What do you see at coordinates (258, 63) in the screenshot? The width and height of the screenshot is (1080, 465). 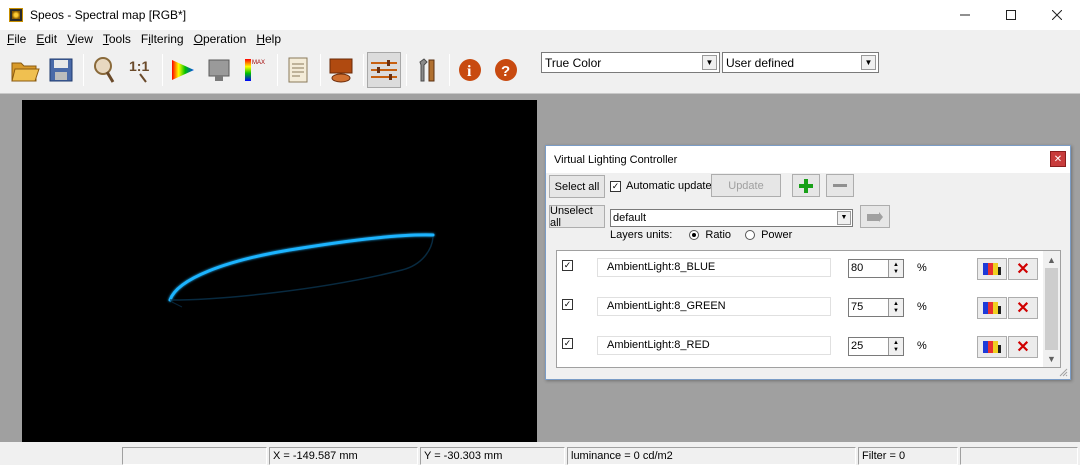 I see `svg-text: MAX` at bounding box center [258, 63].